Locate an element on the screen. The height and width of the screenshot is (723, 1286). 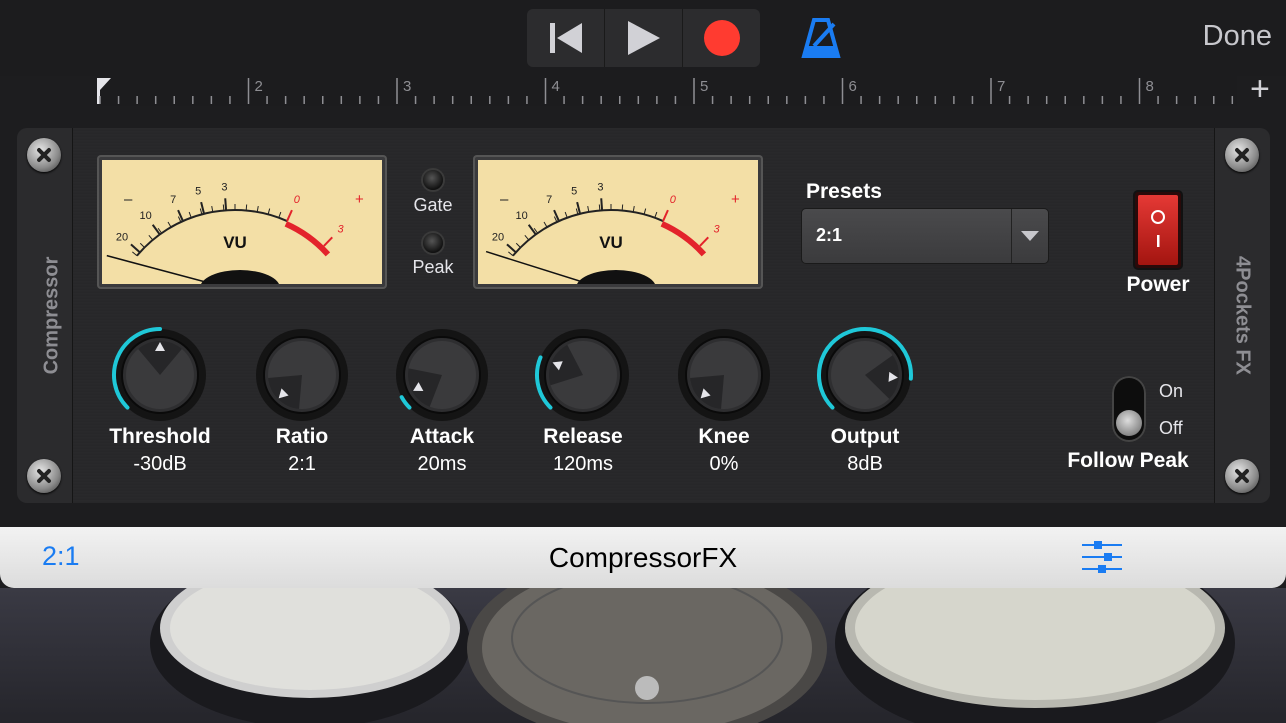
power-icon is located at coordinates (1158, 230).